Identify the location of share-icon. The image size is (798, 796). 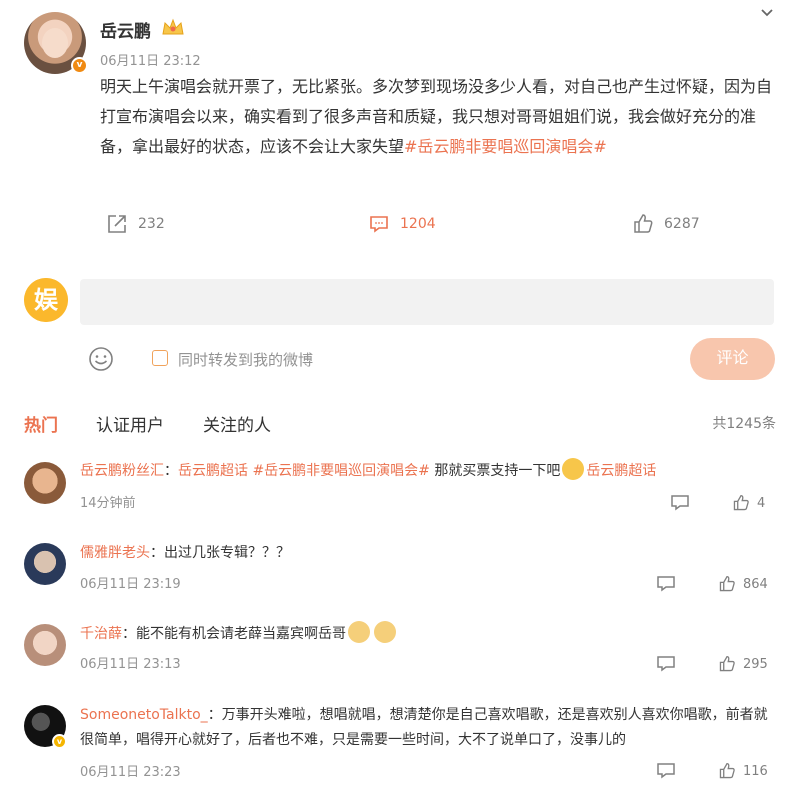
(117, 224).